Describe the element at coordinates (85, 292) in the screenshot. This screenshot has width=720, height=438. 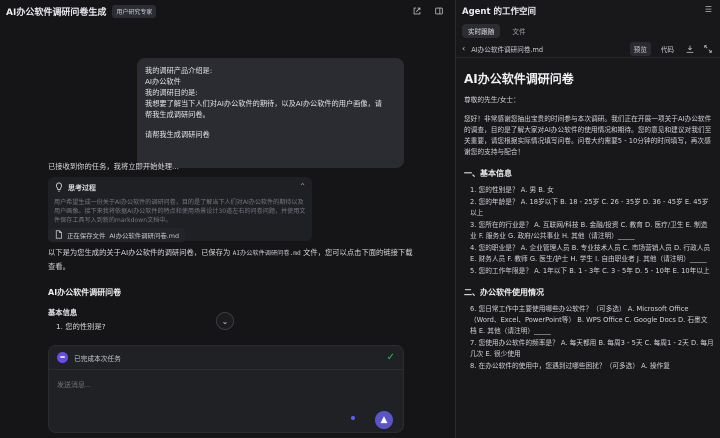
I see `generated-doc-title: AI办公软件调研问卷` at that location.